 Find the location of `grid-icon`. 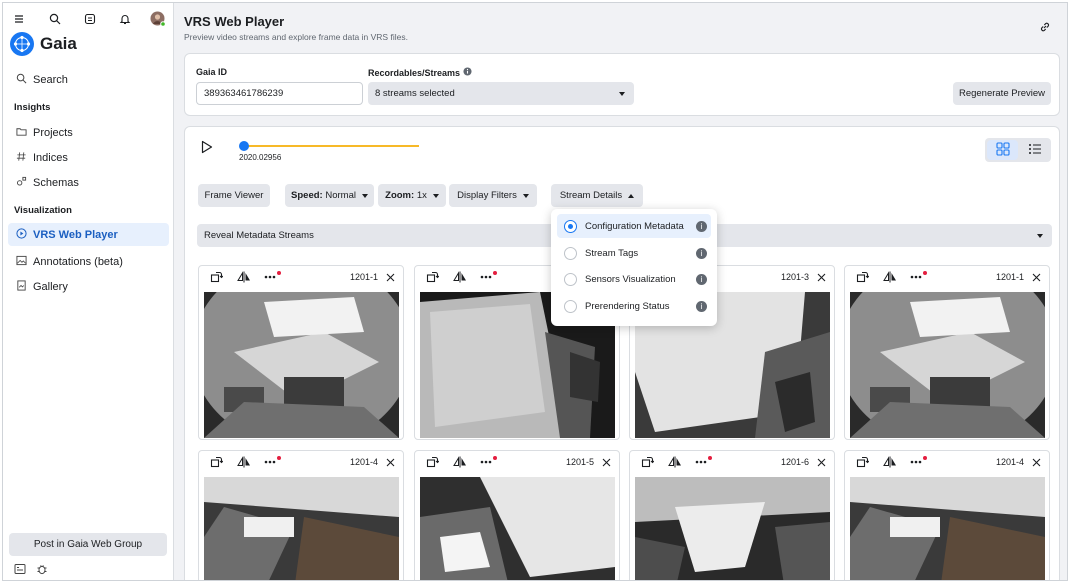

grid-icon is located at coordinates (1002, 150).